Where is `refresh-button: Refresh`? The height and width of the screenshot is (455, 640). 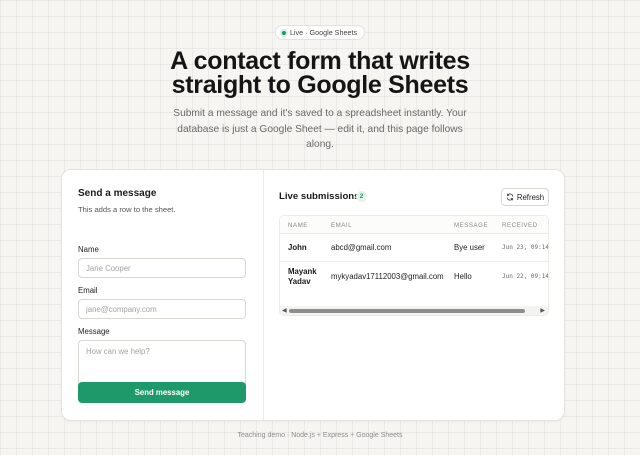 refresh-button: Refresh is located at coordinates (525, 197).